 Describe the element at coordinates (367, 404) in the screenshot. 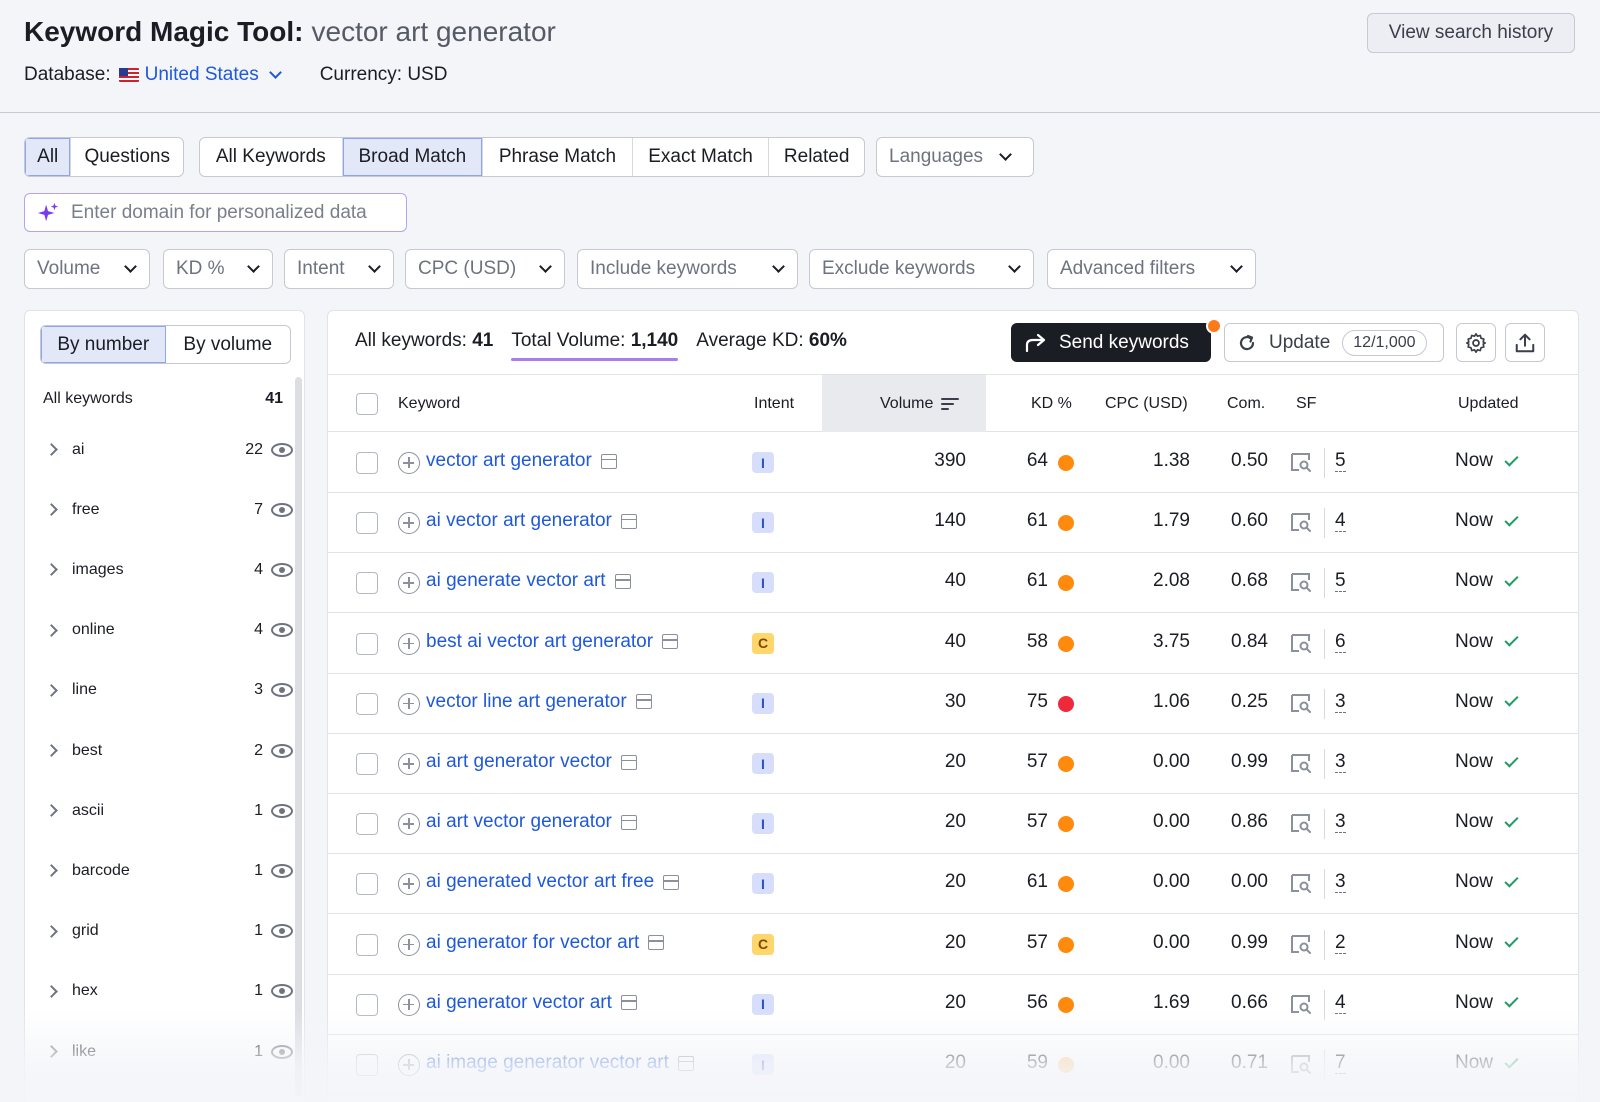

I see `select-all-checkbox` at that location.